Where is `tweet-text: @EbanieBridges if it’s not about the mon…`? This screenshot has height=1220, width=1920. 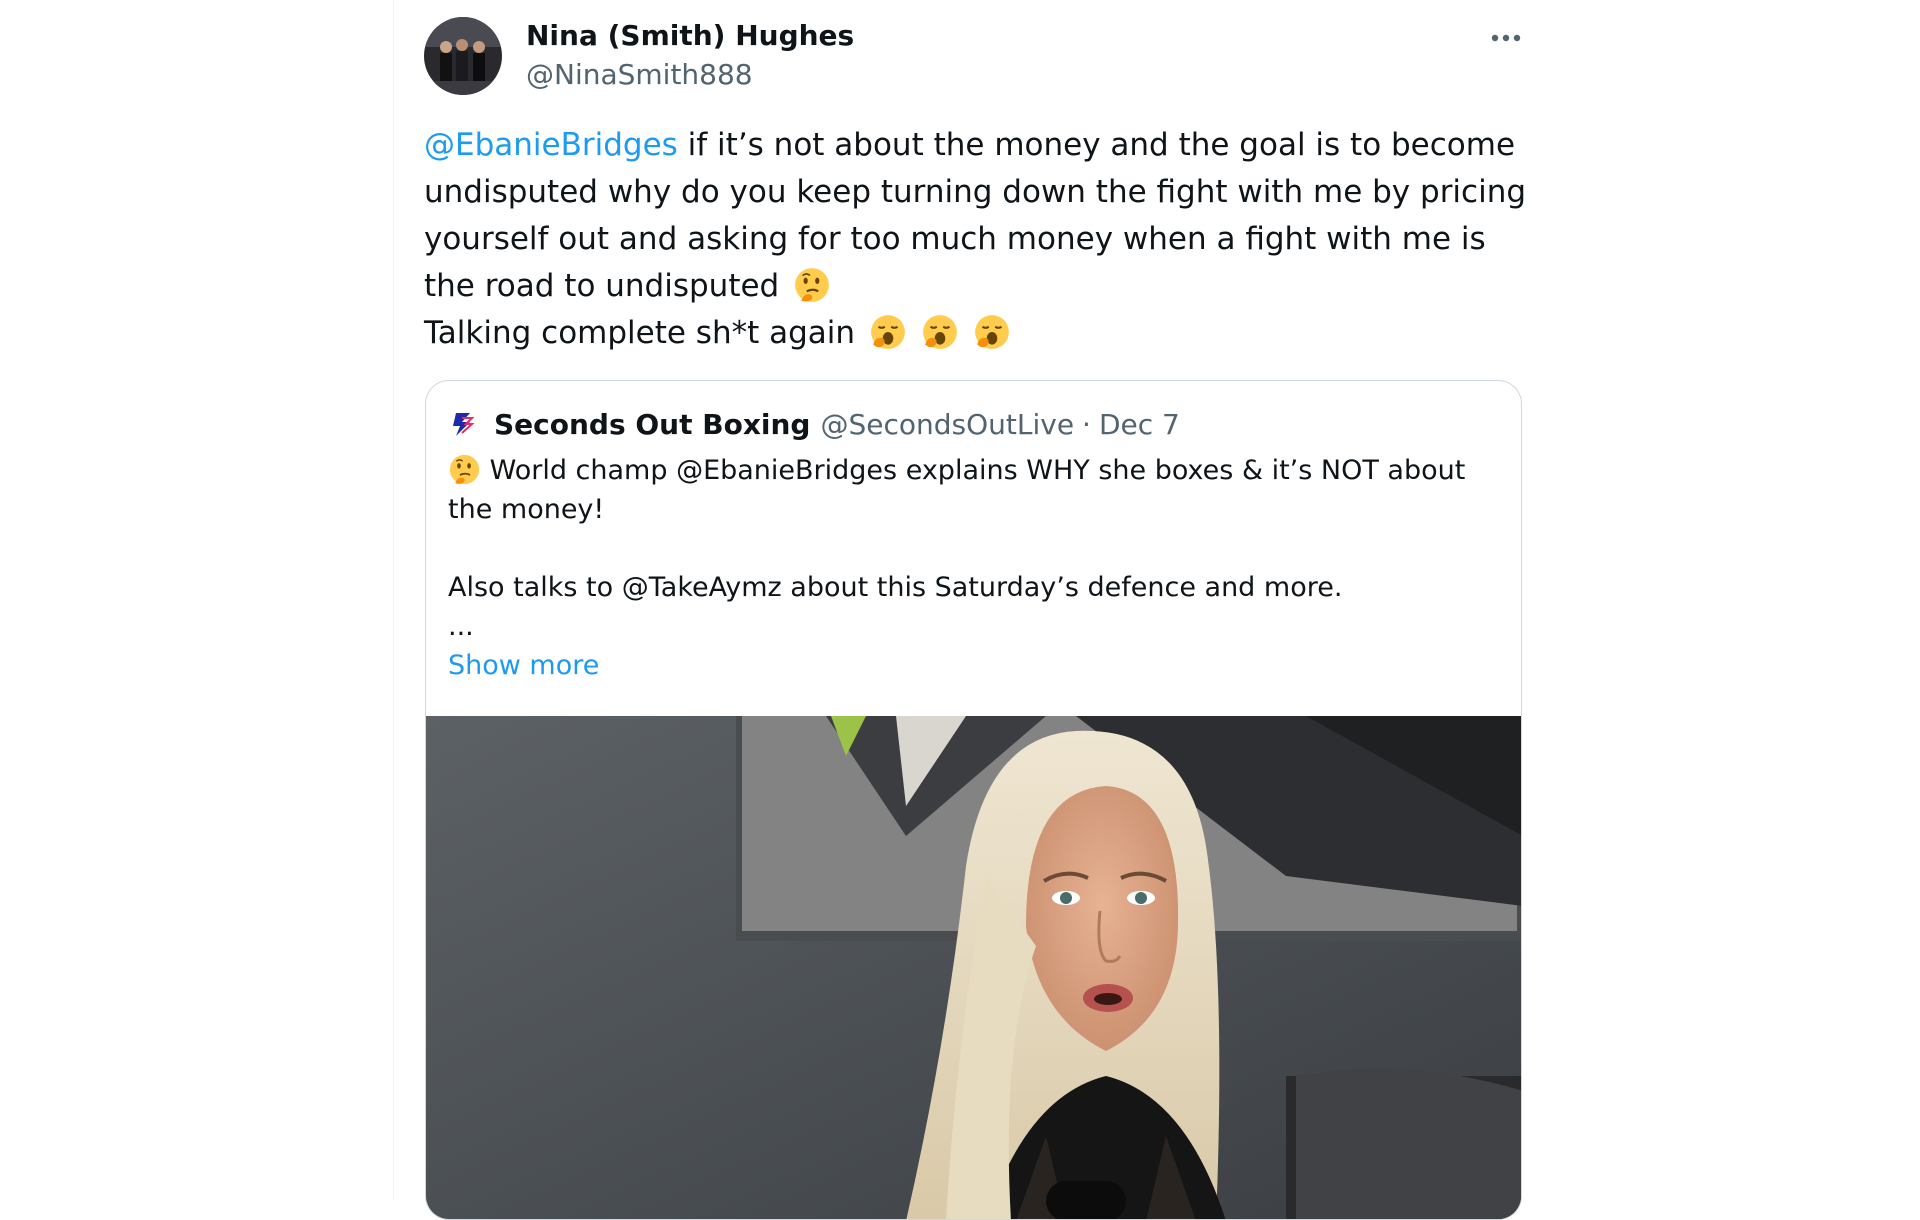 tweet-text: @EbanieBridges if it’s not about the mon… is located at coordinates (979, 239).